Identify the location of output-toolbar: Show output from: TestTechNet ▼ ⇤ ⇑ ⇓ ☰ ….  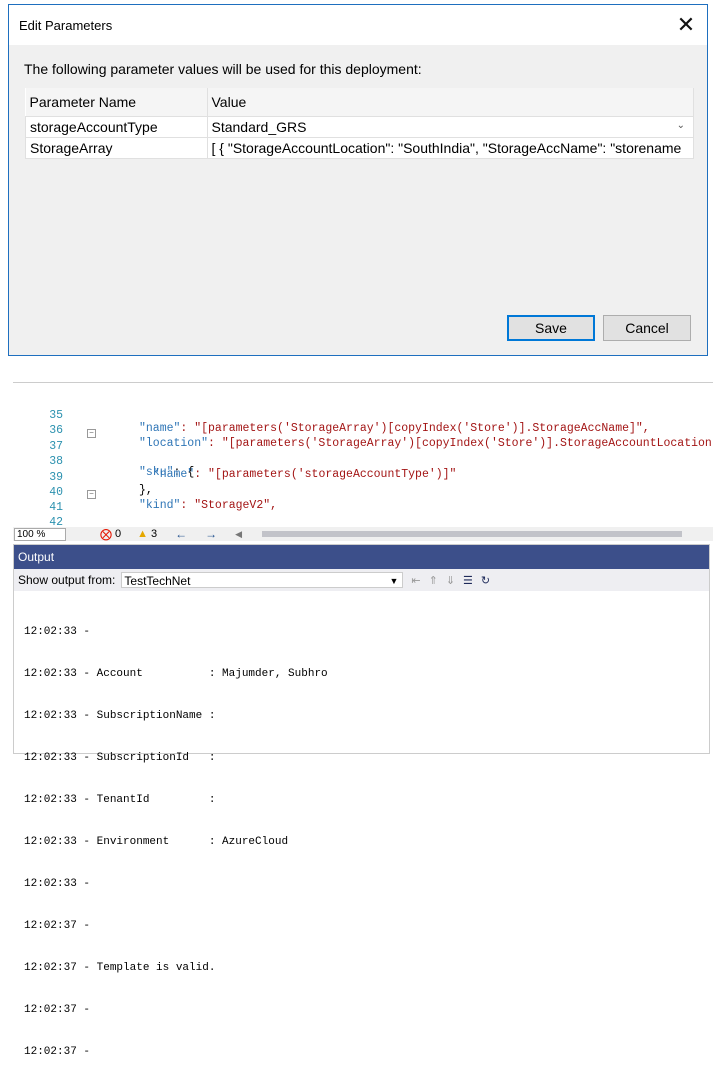
(361, 580).